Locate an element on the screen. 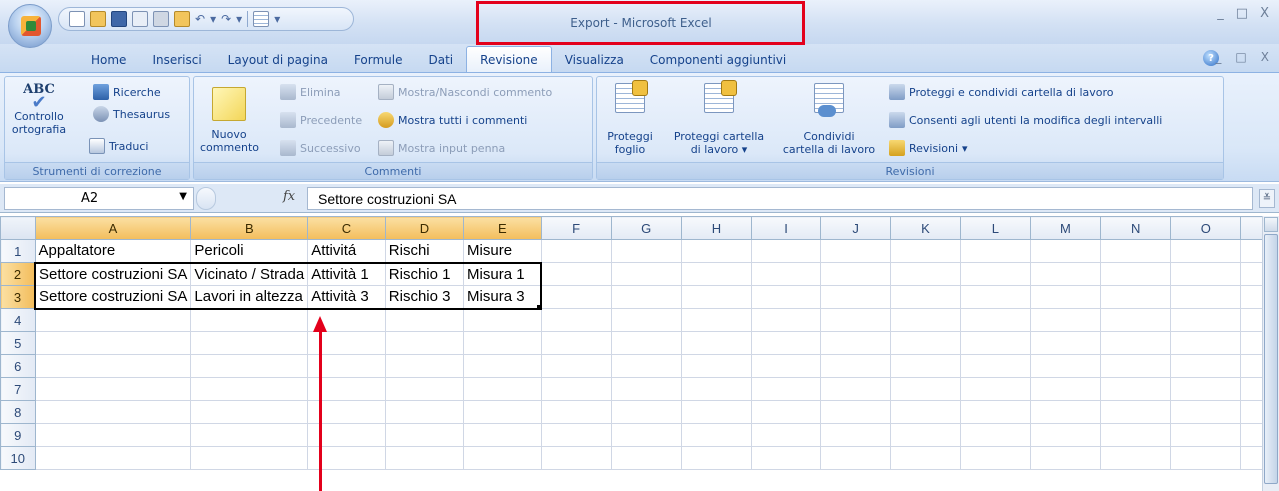  minimize-button: _ is located at coordinates (1220, 13).